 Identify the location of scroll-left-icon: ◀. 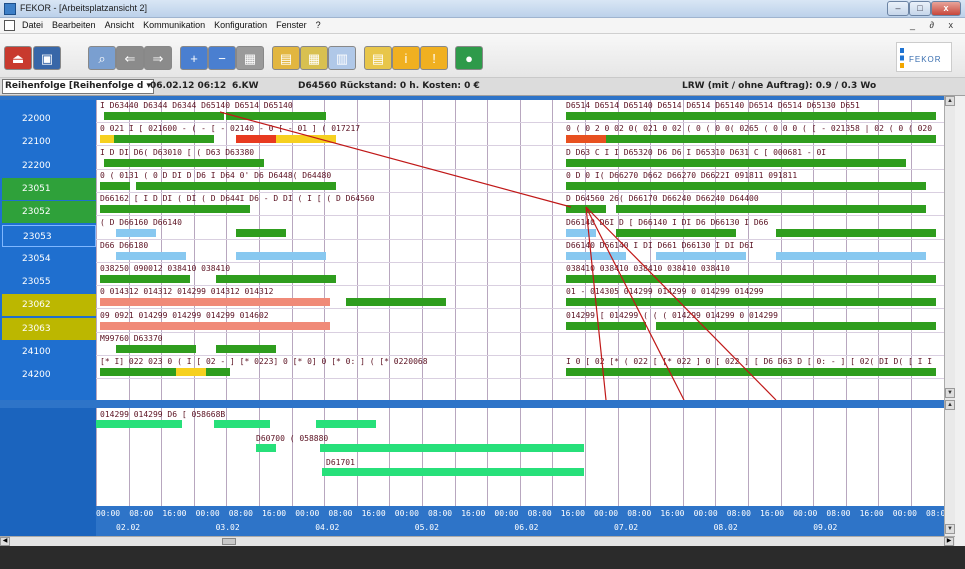
(5, 541).